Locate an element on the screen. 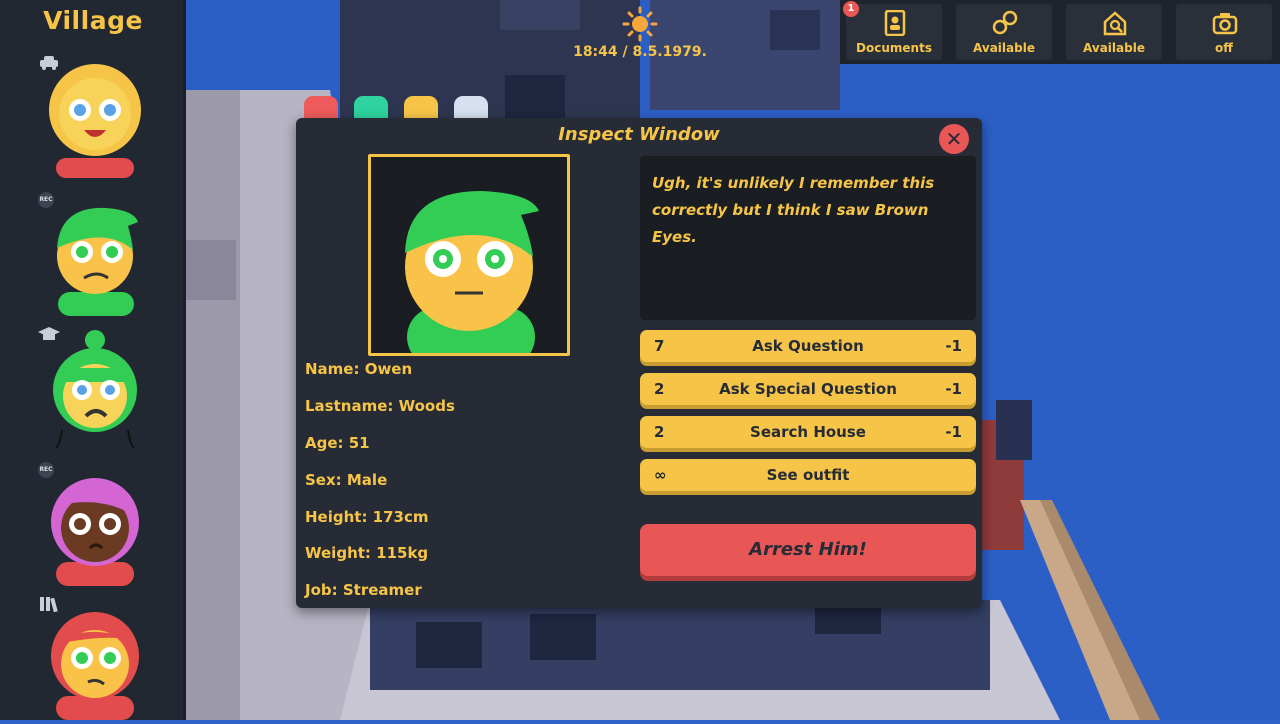 Image resolution: width=1280 pixels, height=724 pixels. village-sidebar: Village REC REC is located at coordinates (93, 360).